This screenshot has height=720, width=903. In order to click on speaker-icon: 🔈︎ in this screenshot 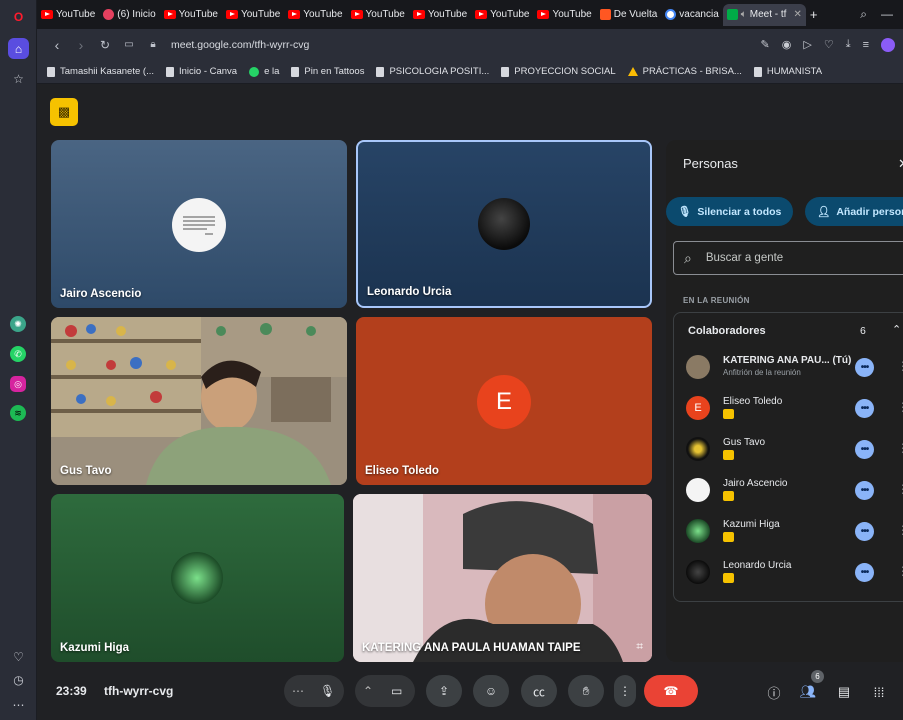, I will do `click(743, 14)`.